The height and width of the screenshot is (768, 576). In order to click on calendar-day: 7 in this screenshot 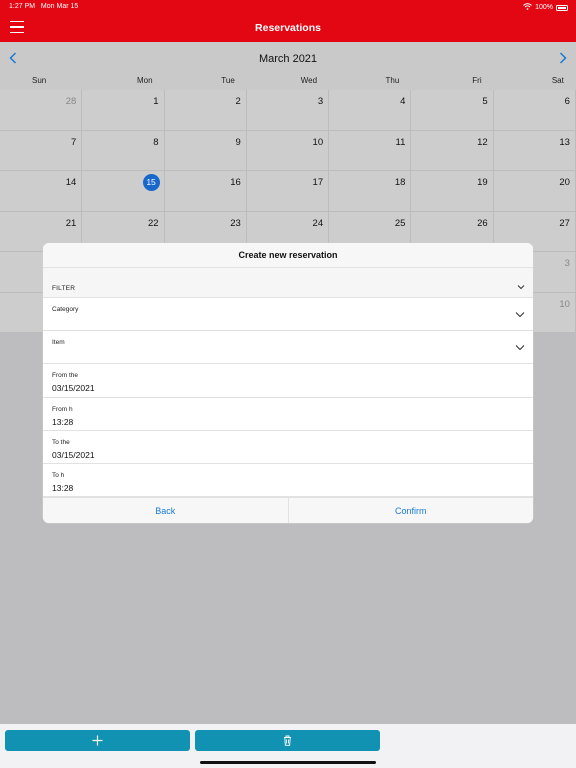, I will do `click(41, 150)`.